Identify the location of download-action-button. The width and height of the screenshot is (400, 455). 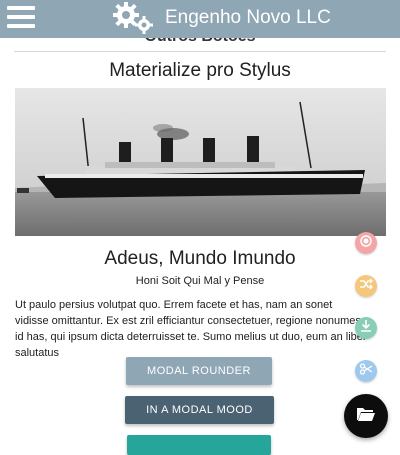
(366, 328).